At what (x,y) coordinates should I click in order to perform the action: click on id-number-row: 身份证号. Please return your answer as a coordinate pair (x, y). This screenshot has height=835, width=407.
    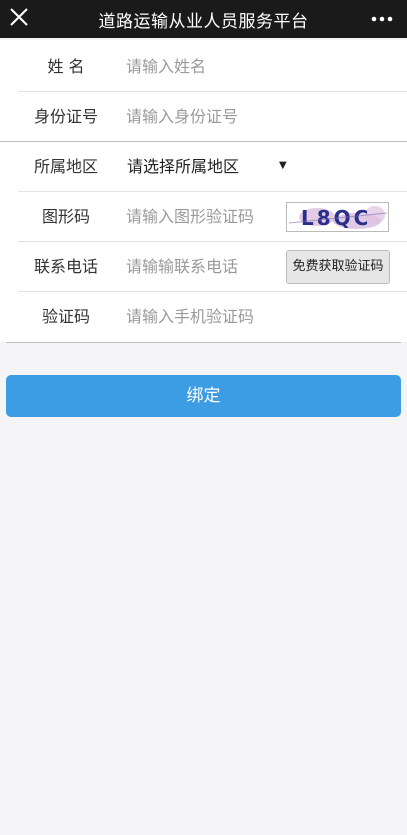
    Looking at the image, I should click on (203, 117).